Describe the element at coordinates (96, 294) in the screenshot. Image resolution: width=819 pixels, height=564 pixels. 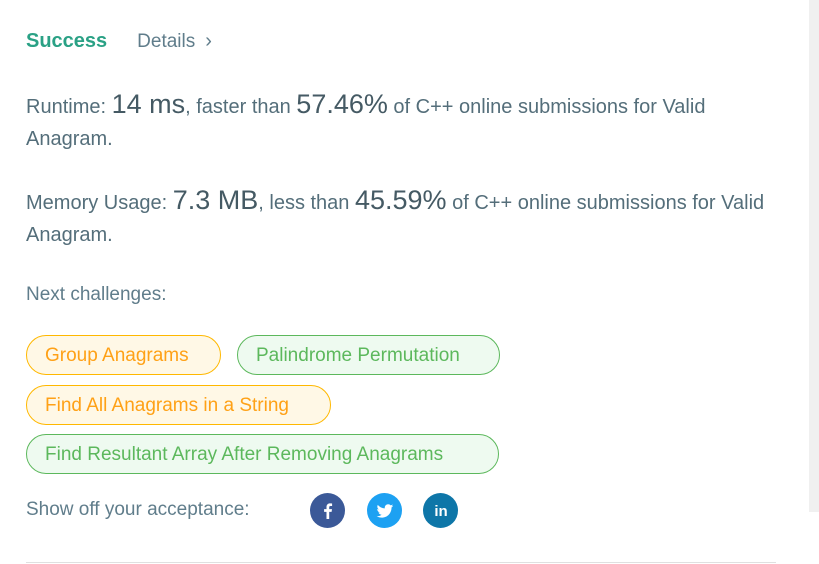
I see `next-challenges-label: Next challenges:` at that location.